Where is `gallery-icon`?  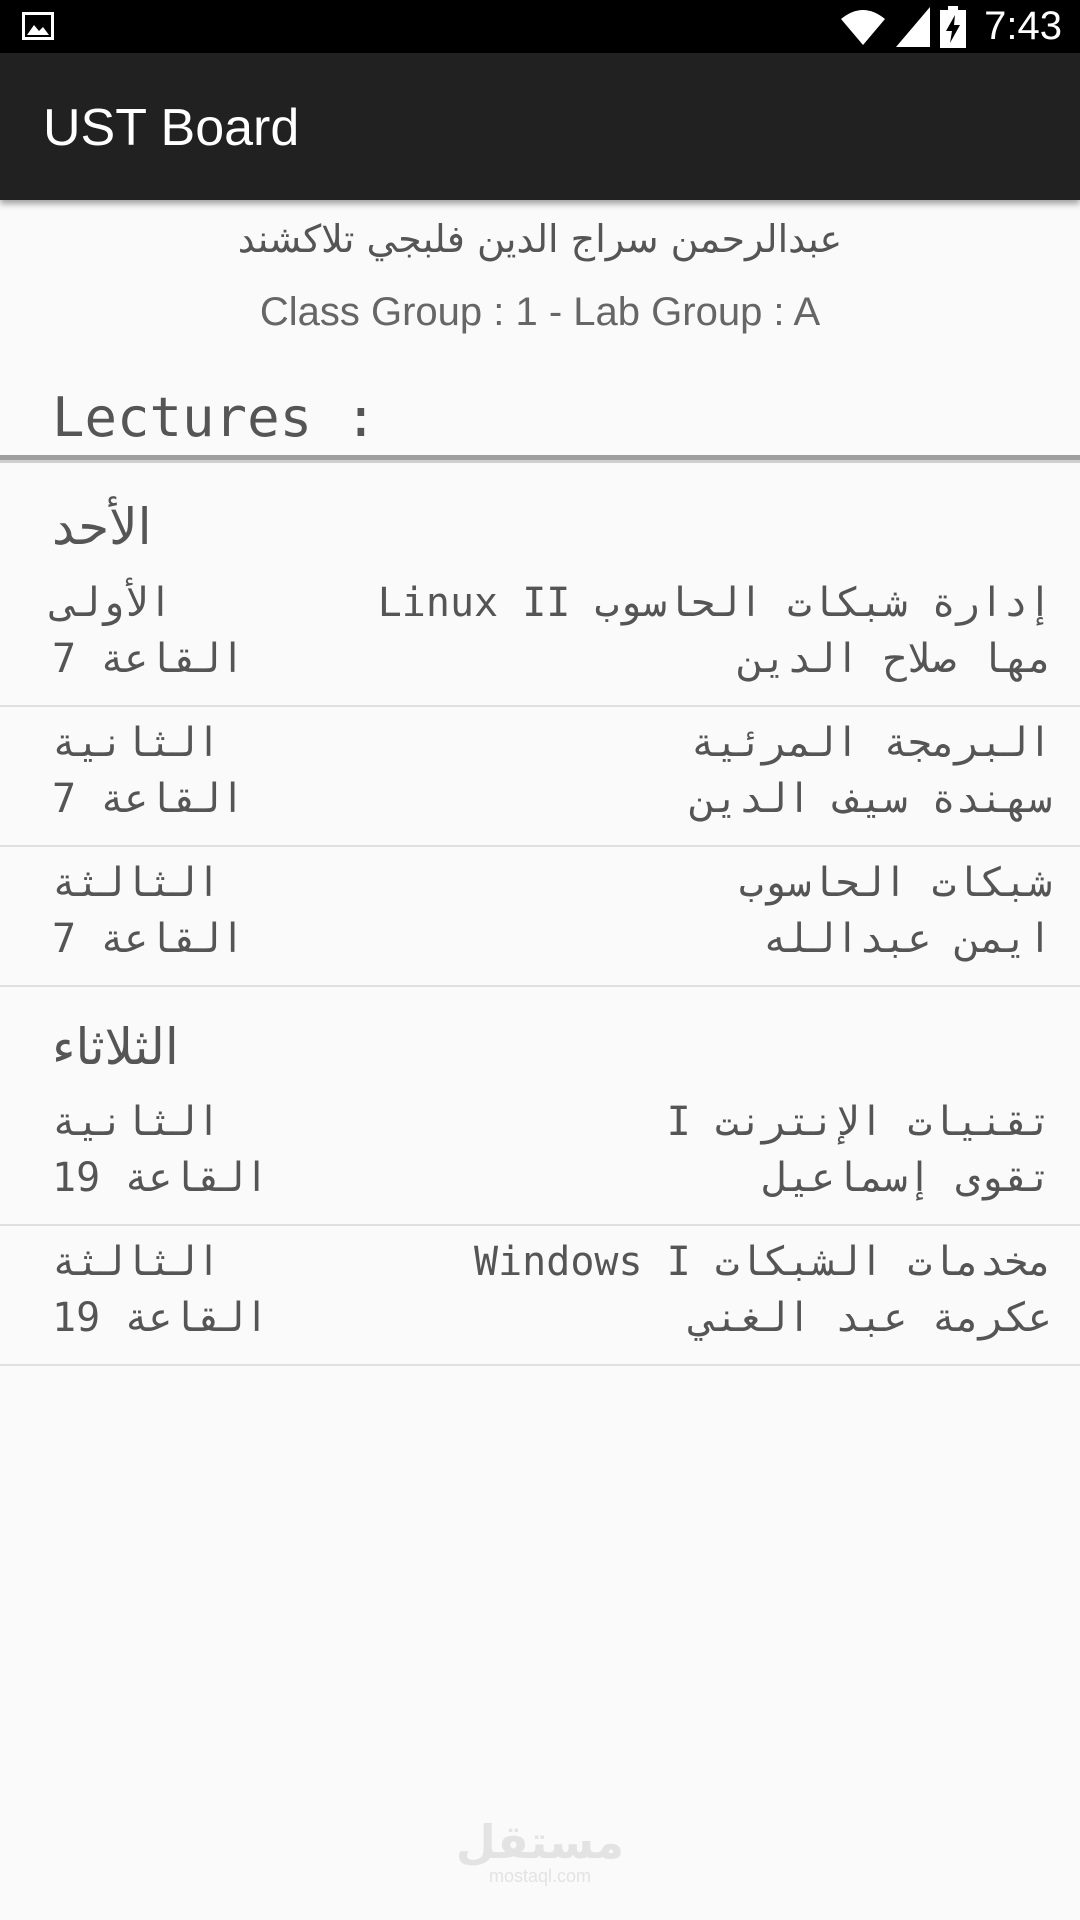 gallery-icon is located at coordinates (38, 26).